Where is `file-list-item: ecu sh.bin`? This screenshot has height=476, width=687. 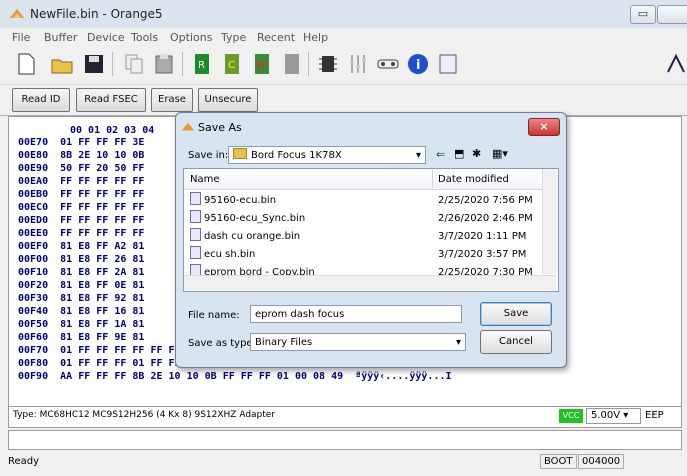
file-list-item: ecu sh.bin is located at coordinates (222, 255).